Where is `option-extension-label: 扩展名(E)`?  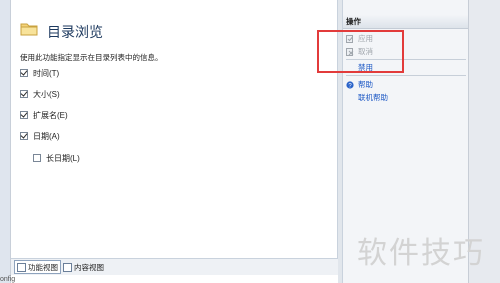 option-extension-label: 扩展名(E) is located at coordinates (50, 115).